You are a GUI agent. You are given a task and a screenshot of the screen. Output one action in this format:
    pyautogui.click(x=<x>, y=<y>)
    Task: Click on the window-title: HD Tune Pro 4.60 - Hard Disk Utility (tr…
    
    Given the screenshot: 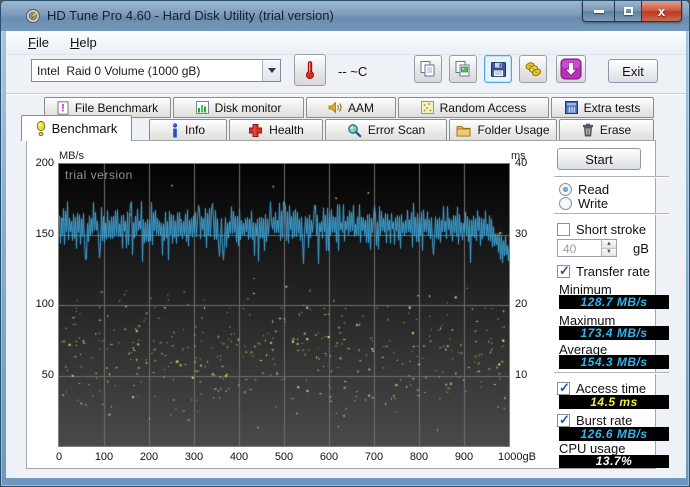 What is the action you would take?
    pyautogui.click(x=190, y=15)
    